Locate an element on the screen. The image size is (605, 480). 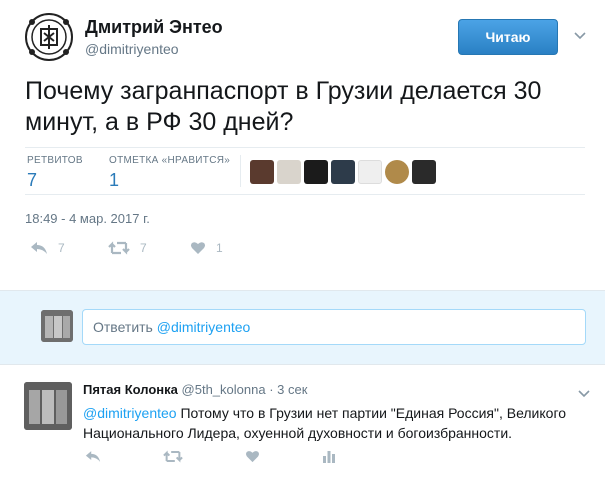
retweets-count: 7 is located at coordinates (32, 180).